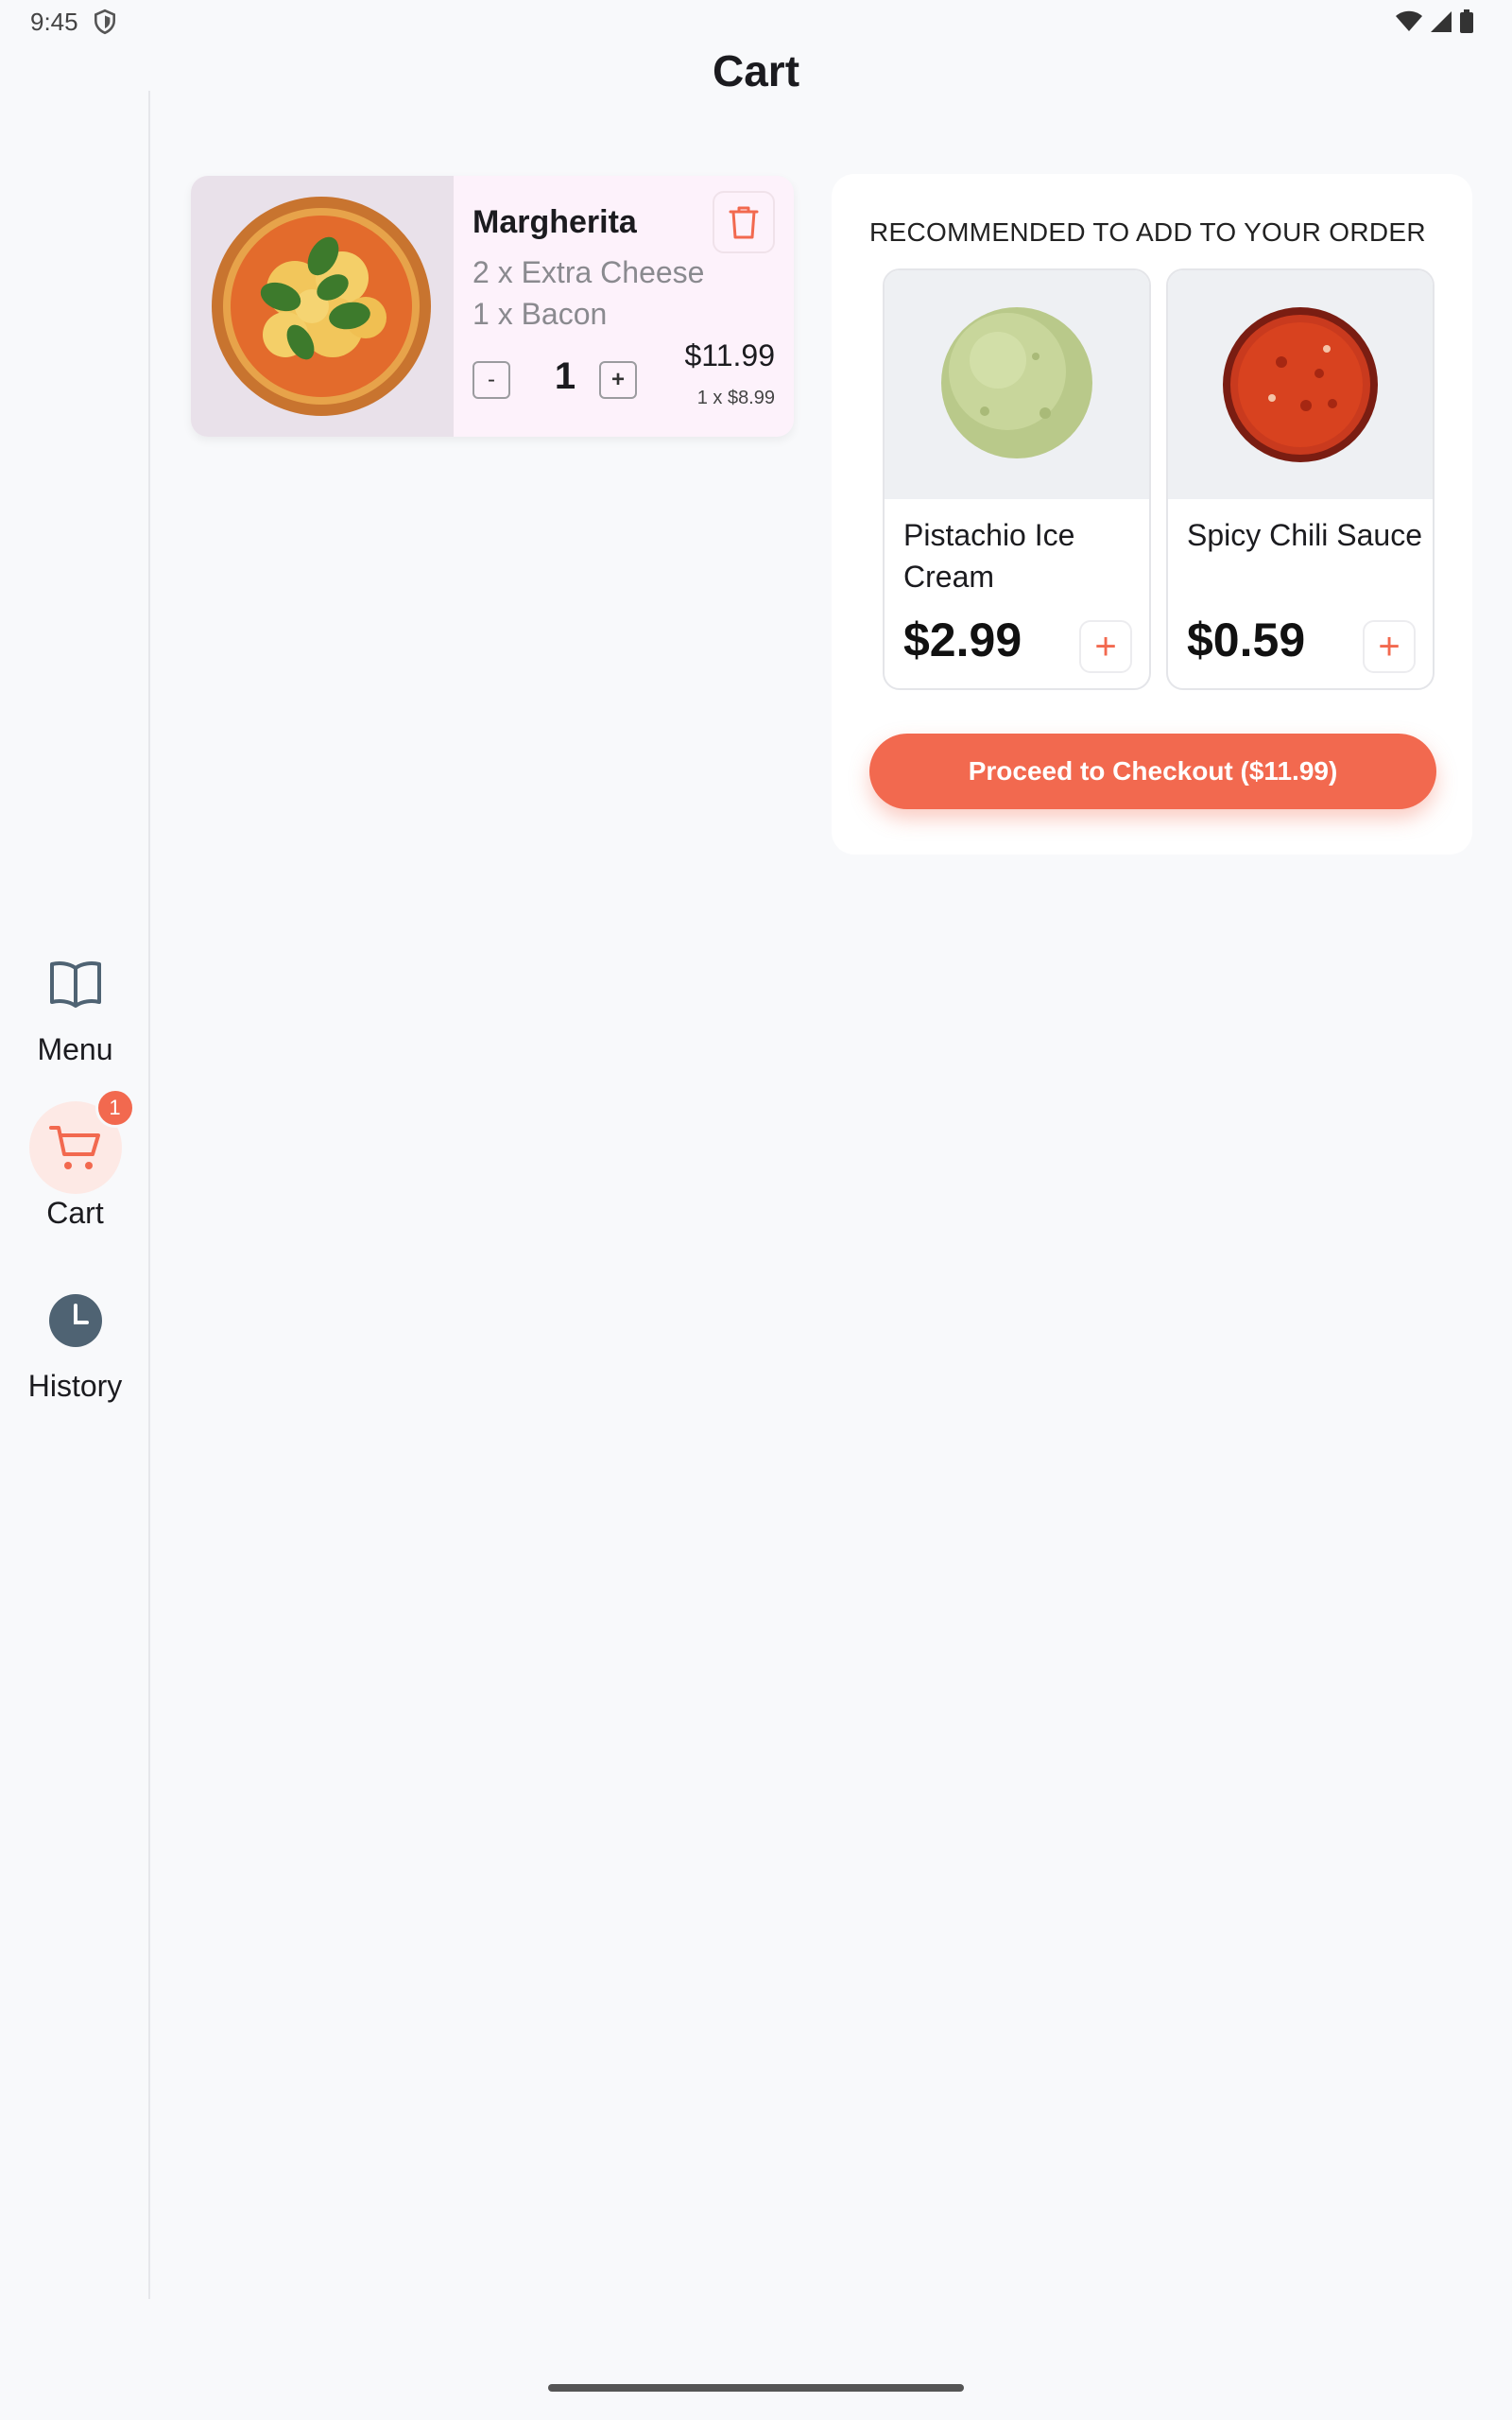  I want to click on cart-item-total: $11.99, so click(730, 355).